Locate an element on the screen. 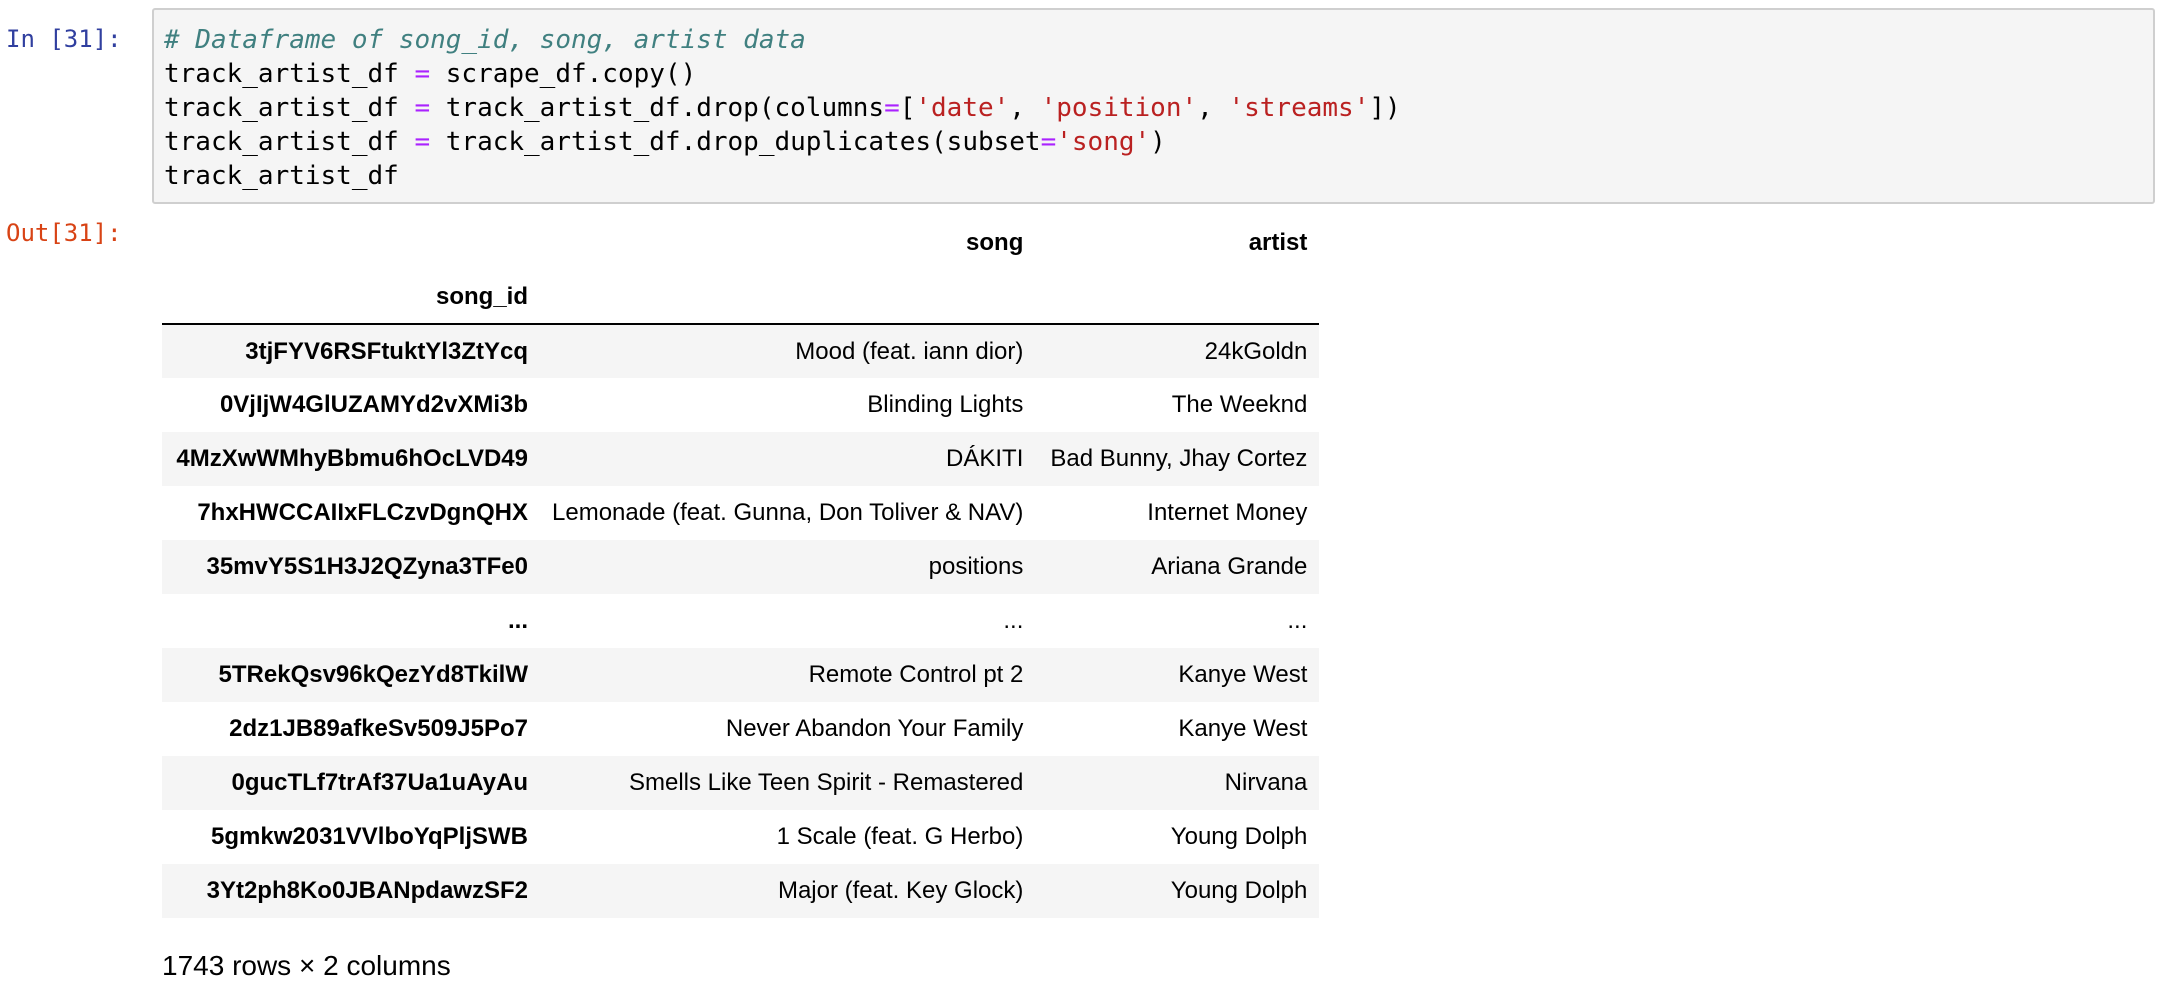  code-token: track_artist_df.drop_duplicates(subset is located at coordinates (735, 142).